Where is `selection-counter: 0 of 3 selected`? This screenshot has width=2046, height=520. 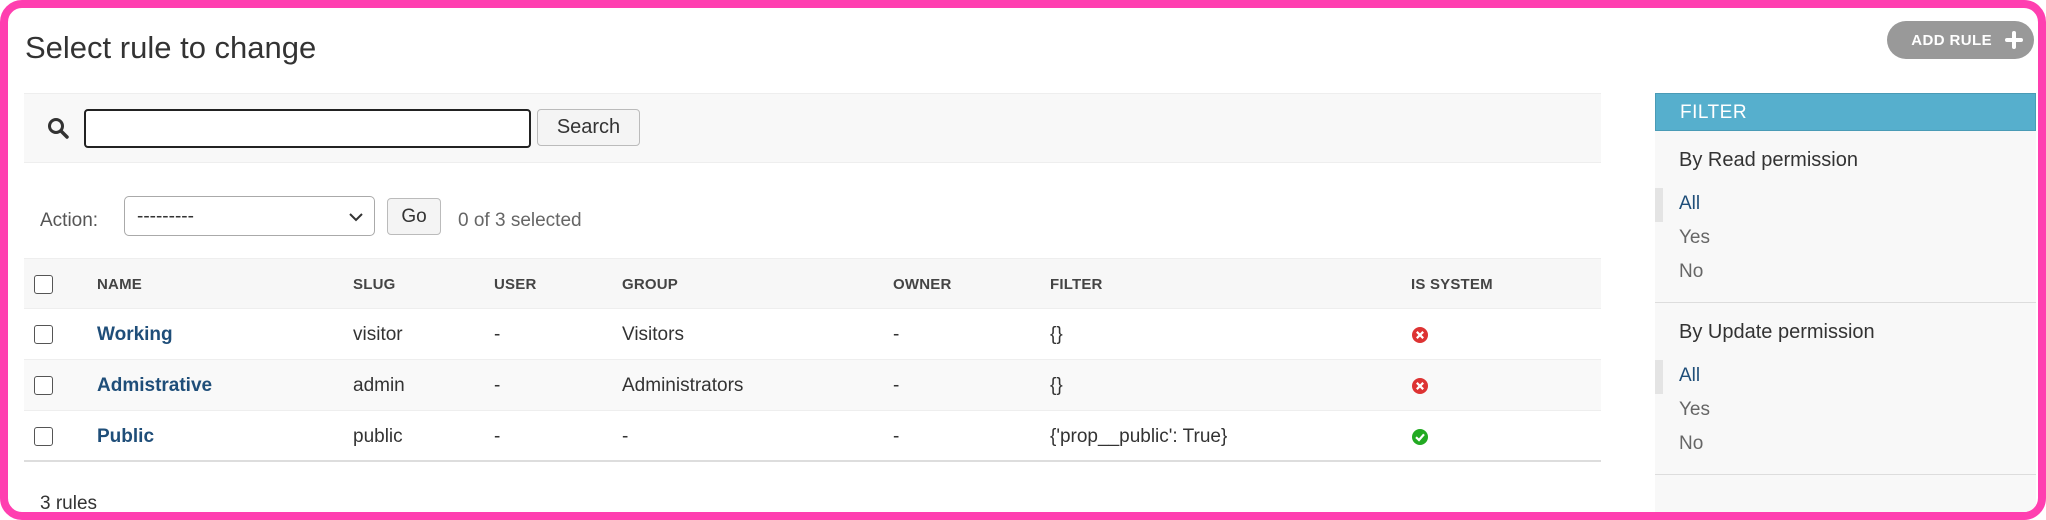 selection-counter: 0 of 3 selected is located at coordinates (520, 220).